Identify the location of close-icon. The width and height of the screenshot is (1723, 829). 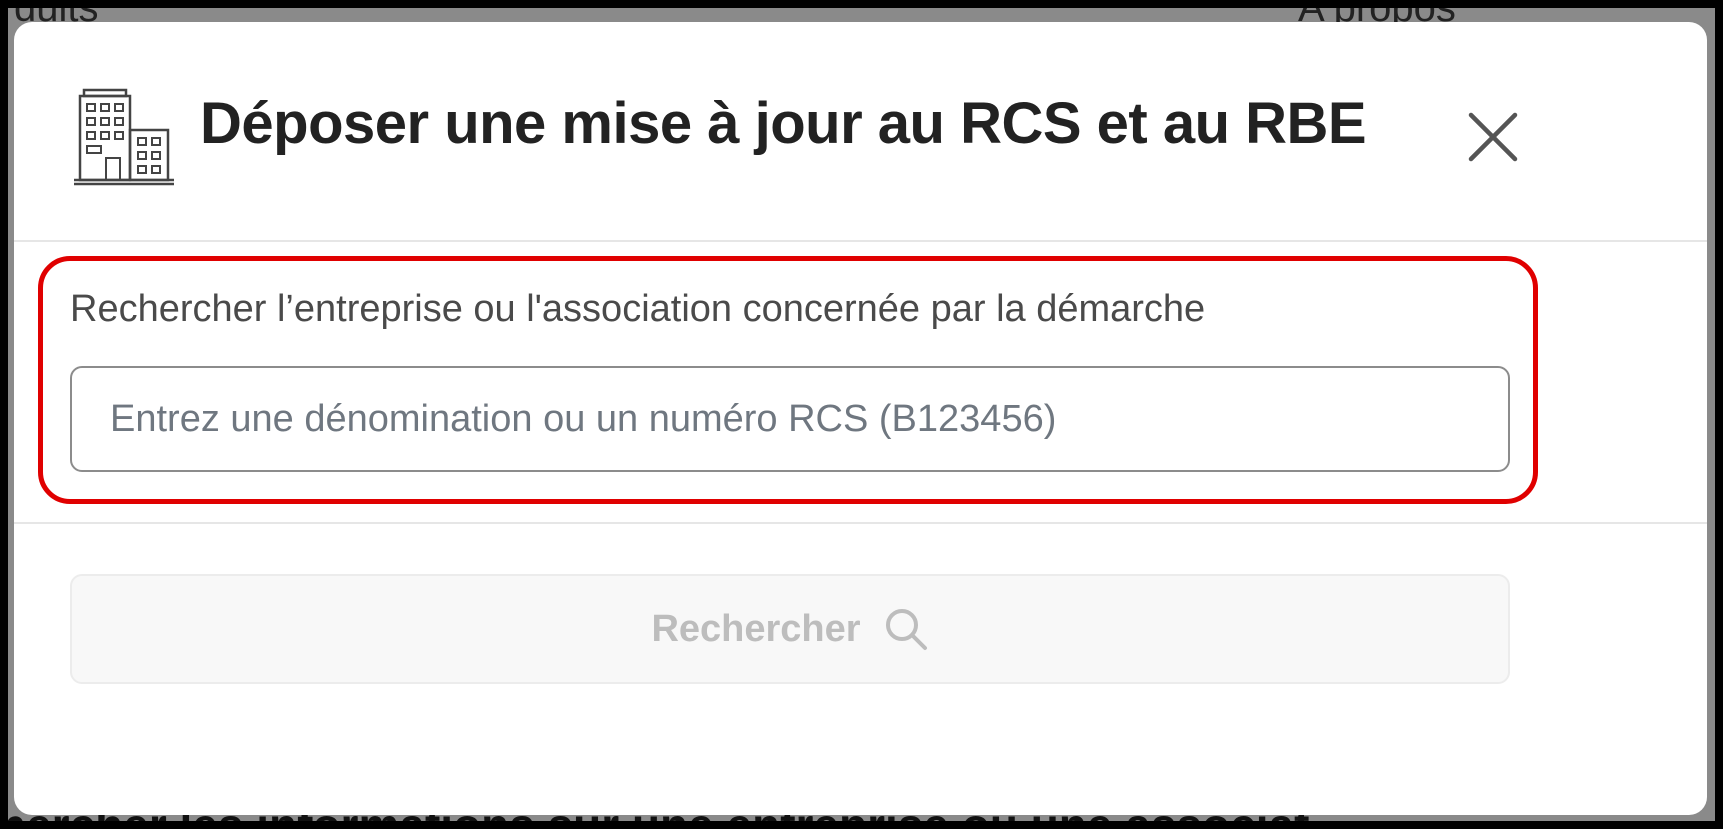
(1493, 137).